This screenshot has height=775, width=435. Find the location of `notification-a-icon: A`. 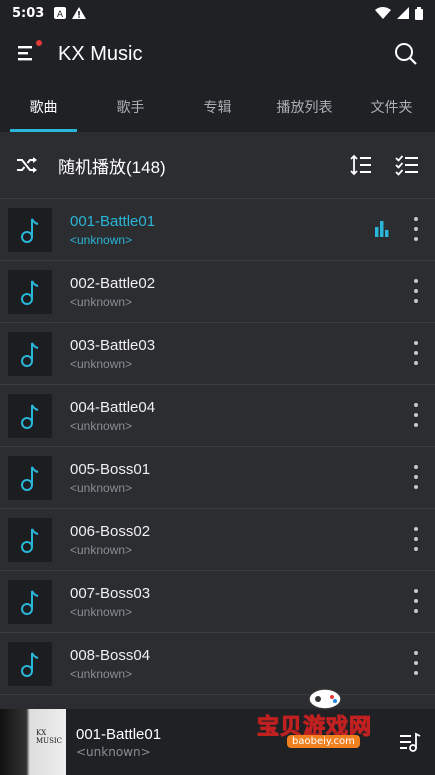

notification-a-icon: A is located at coordinates (60, 13).